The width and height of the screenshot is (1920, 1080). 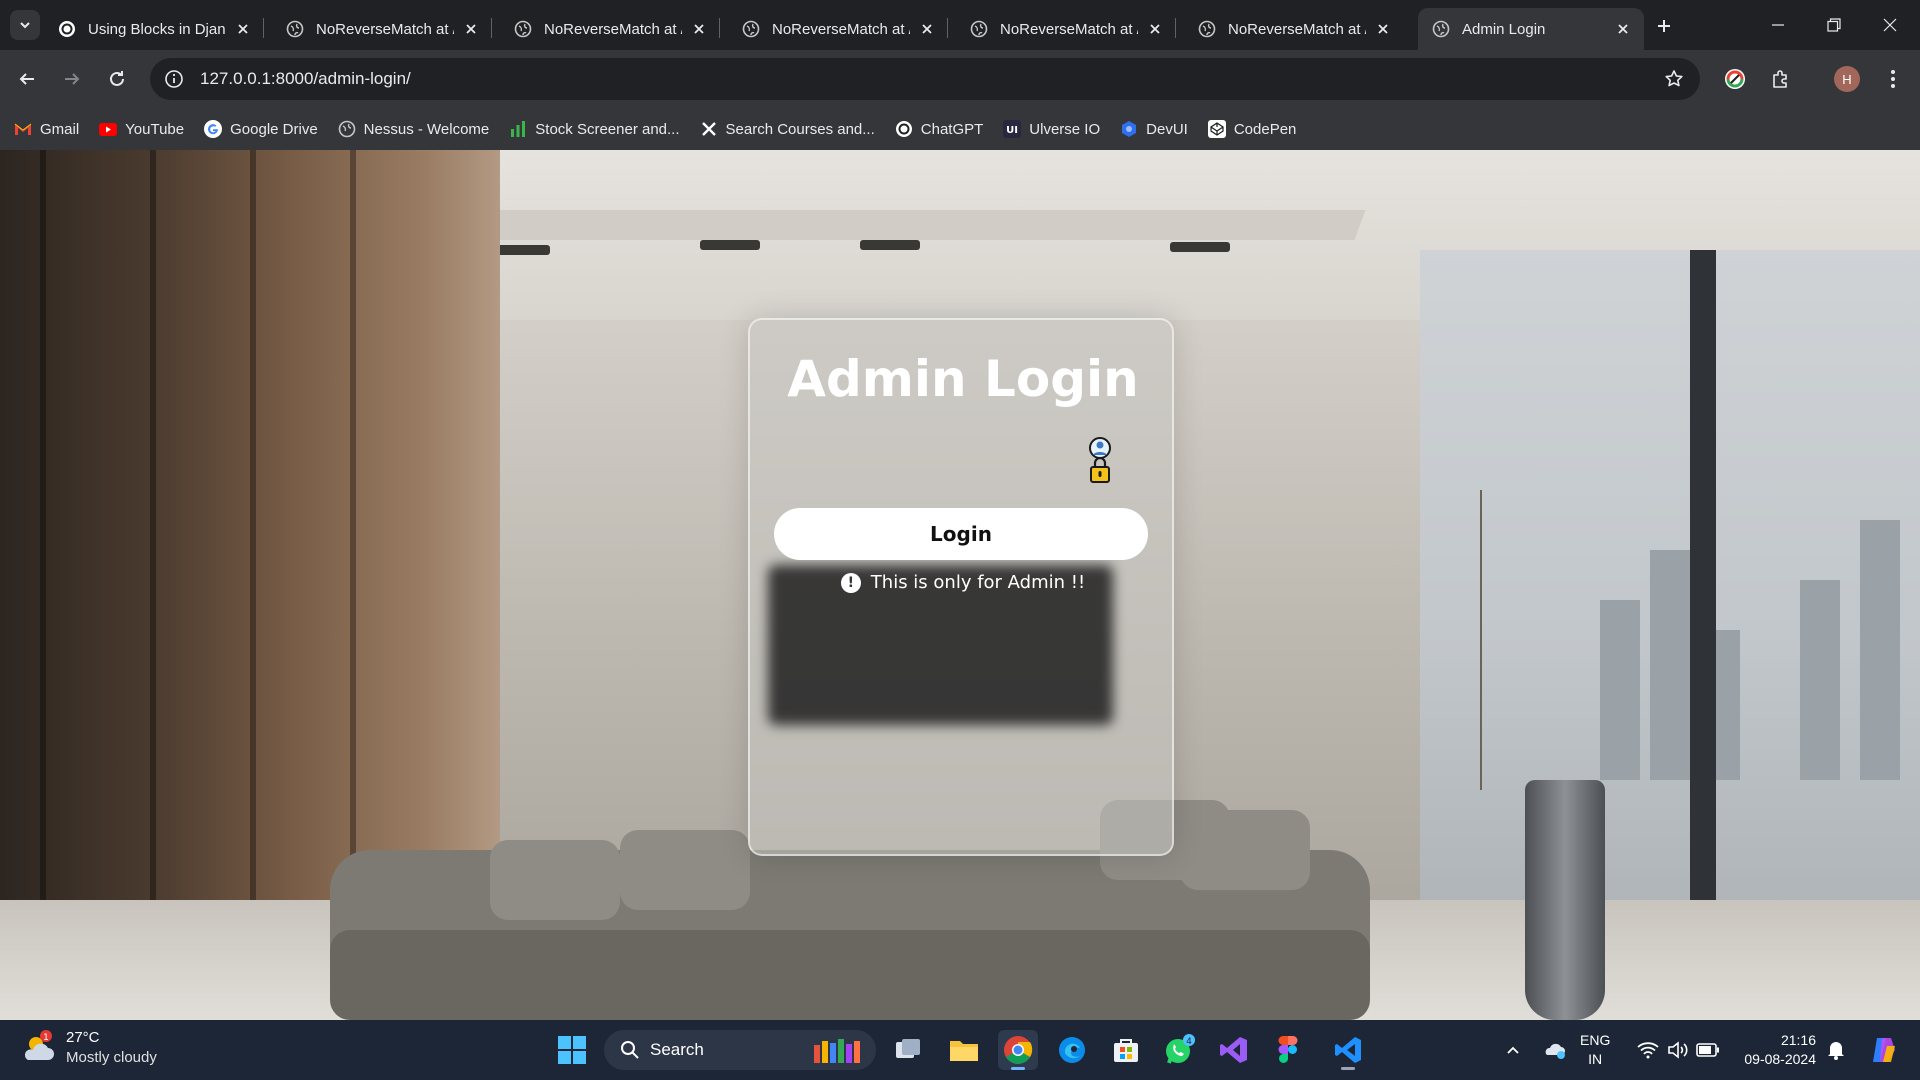 I want to click on tab-title: Admin Login, so click(x=1504, y=29).